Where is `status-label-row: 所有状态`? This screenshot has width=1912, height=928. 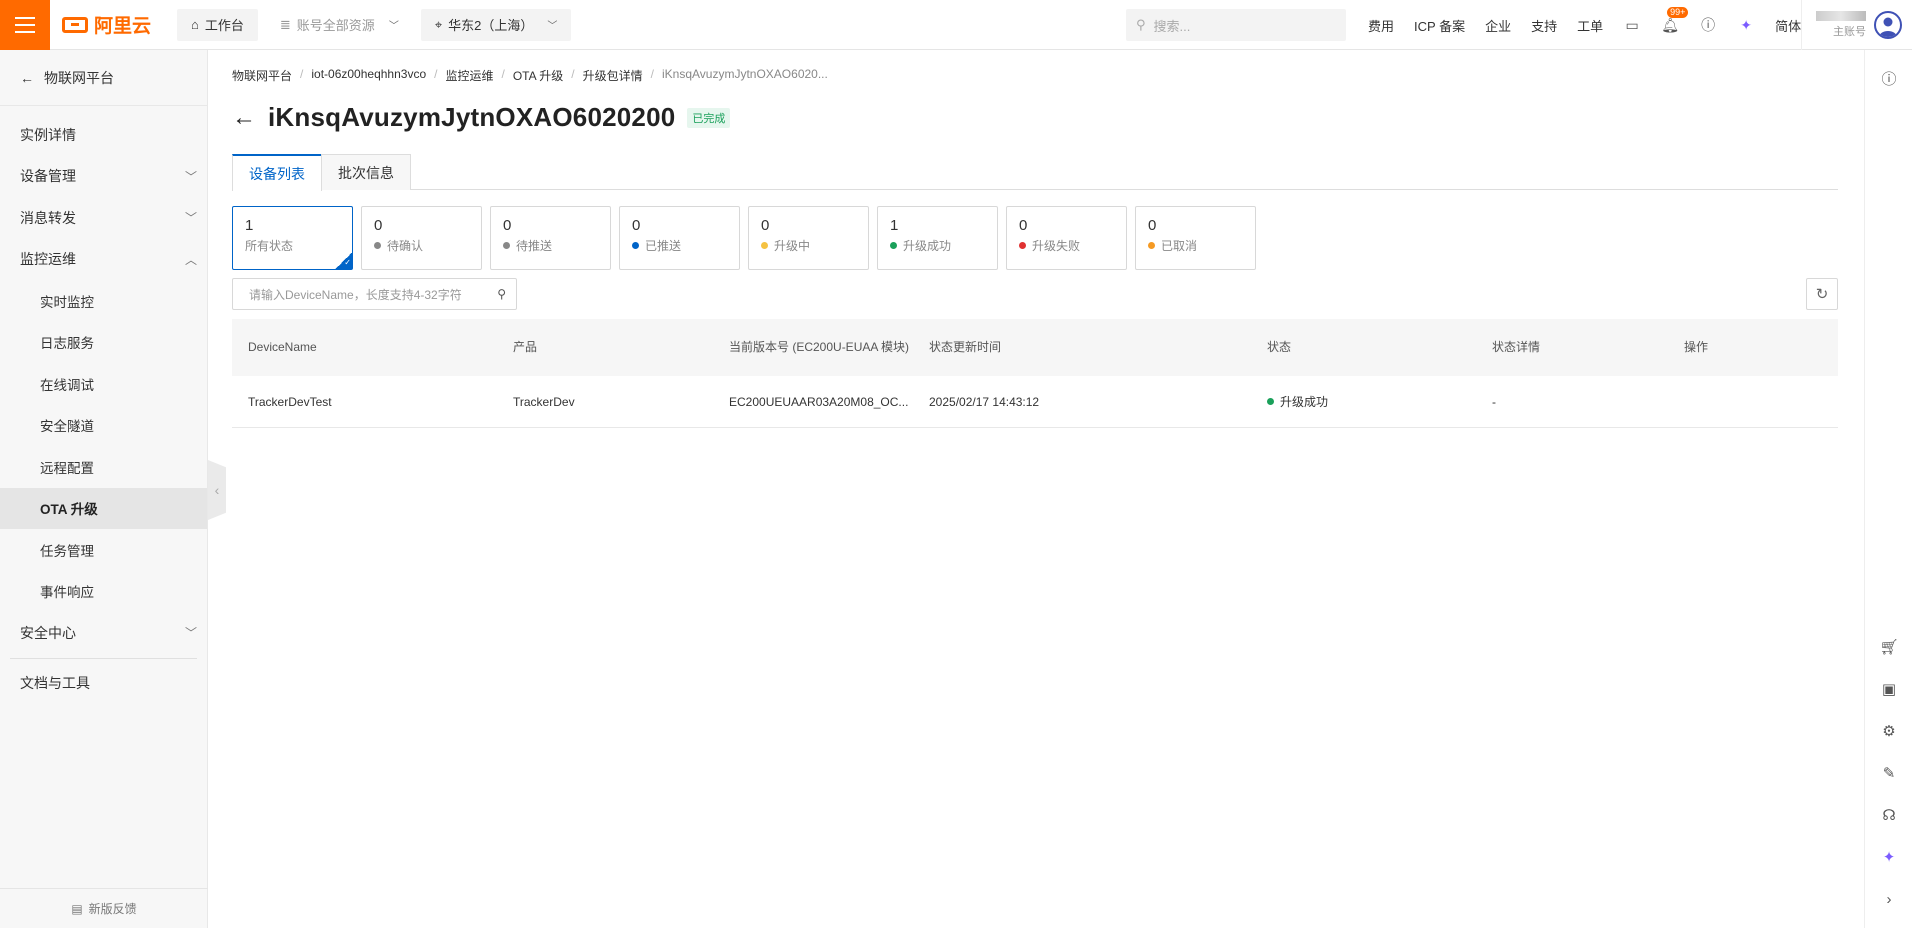 status-label-row: 所有状态 is located at coordinates (292, 245).